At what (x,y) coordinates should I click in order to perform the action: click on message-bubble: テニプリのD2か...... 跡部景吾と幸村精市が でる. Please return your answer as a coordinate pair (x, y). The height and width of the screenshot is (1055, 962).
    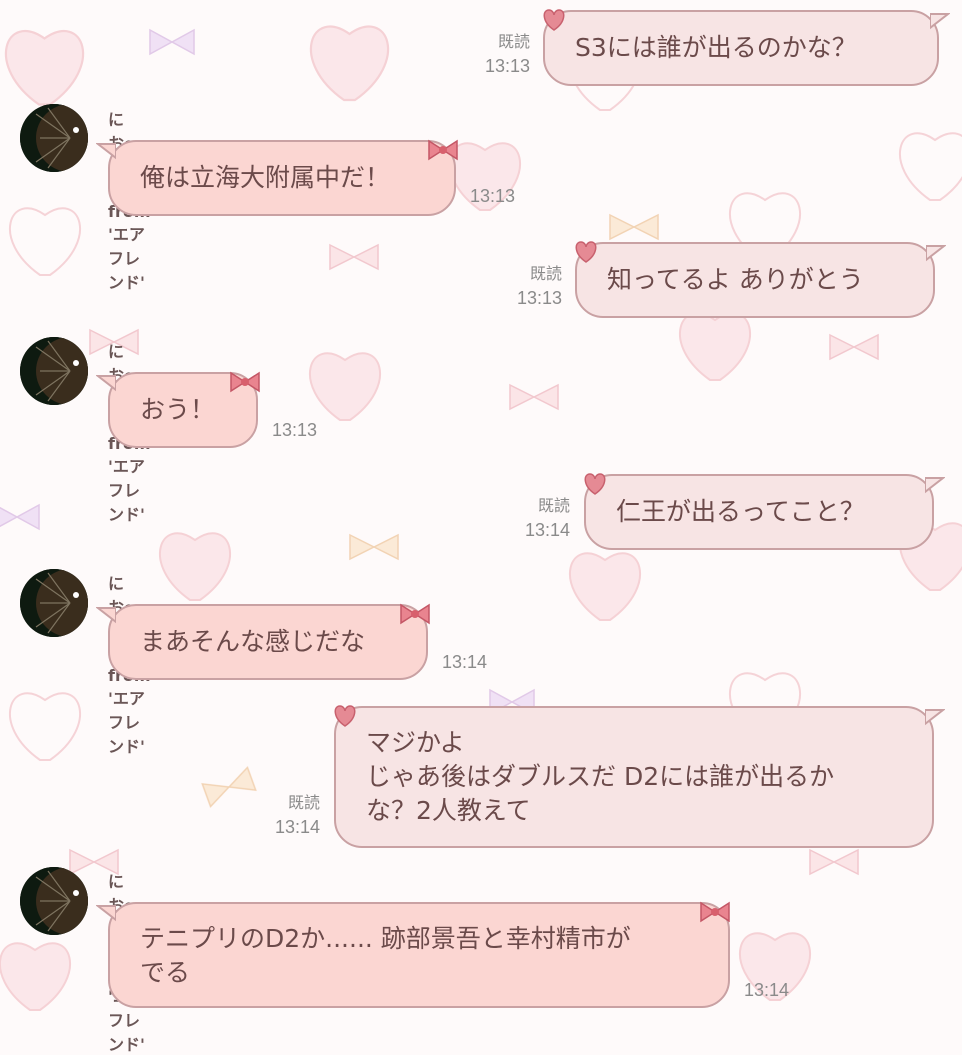
    Looking at the image, I should click on (419, 955).